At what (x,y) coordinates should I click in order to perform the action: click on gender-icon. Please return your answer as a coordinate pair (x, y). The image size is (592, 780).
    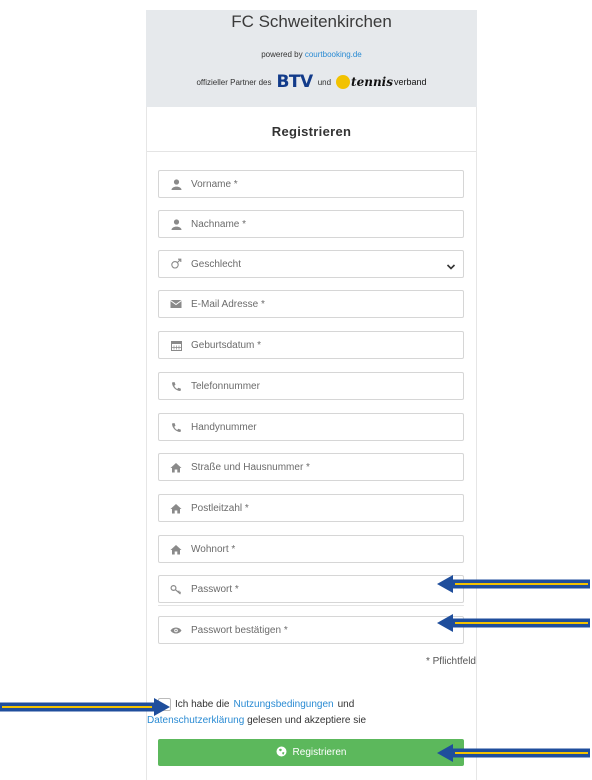
    Looking at the image, I should click on (176, 264).